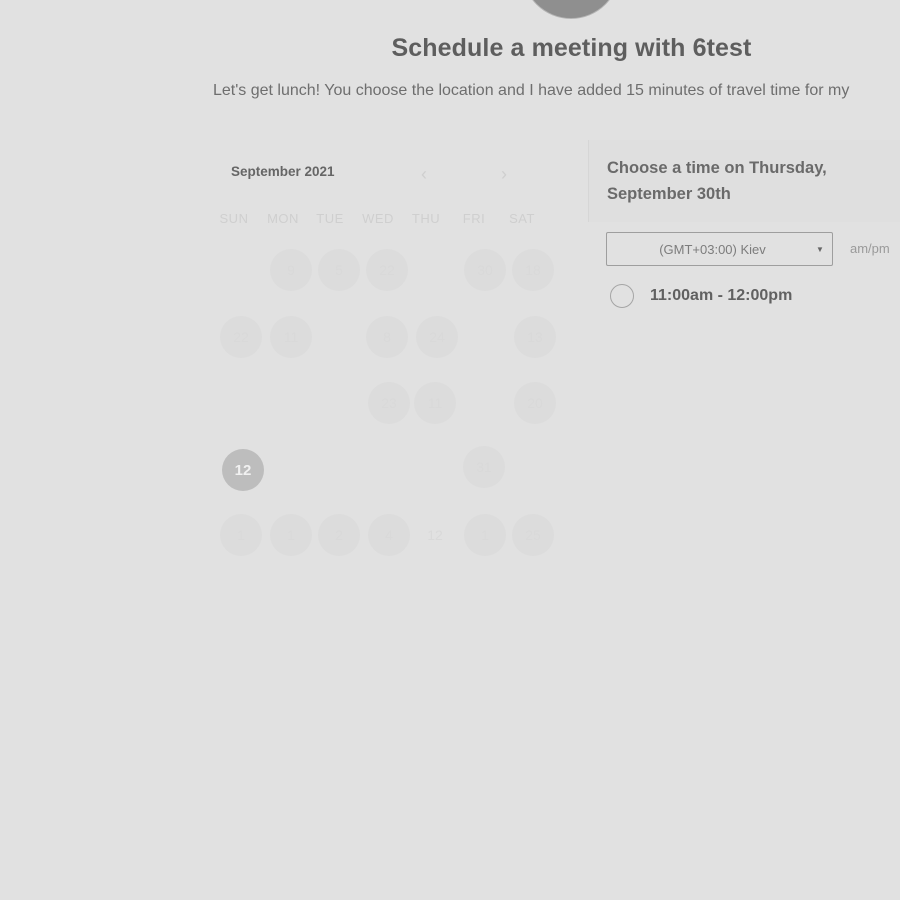 This screenshot has height=900, width=900. What do you see at coordinates (378, 218) in the screenshot?
I see `weekday-label: WED` at bounding box center [378, 218].